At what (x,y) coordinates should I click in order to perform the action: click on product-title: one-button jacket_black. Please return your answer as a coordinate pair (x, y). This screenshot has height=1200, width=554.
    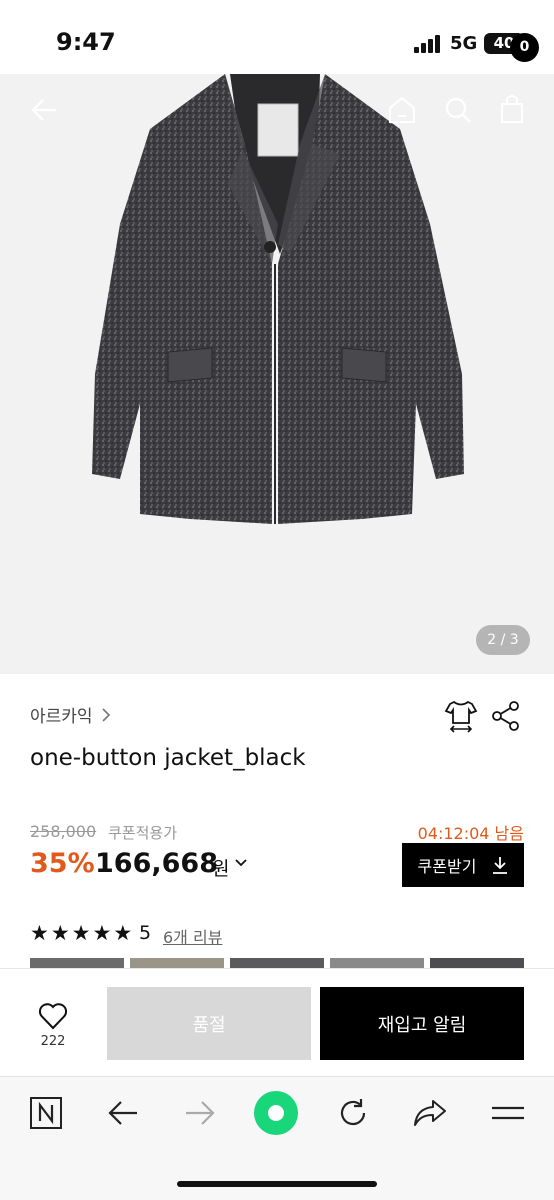
    Looking at the image, I should click on (168, 758).